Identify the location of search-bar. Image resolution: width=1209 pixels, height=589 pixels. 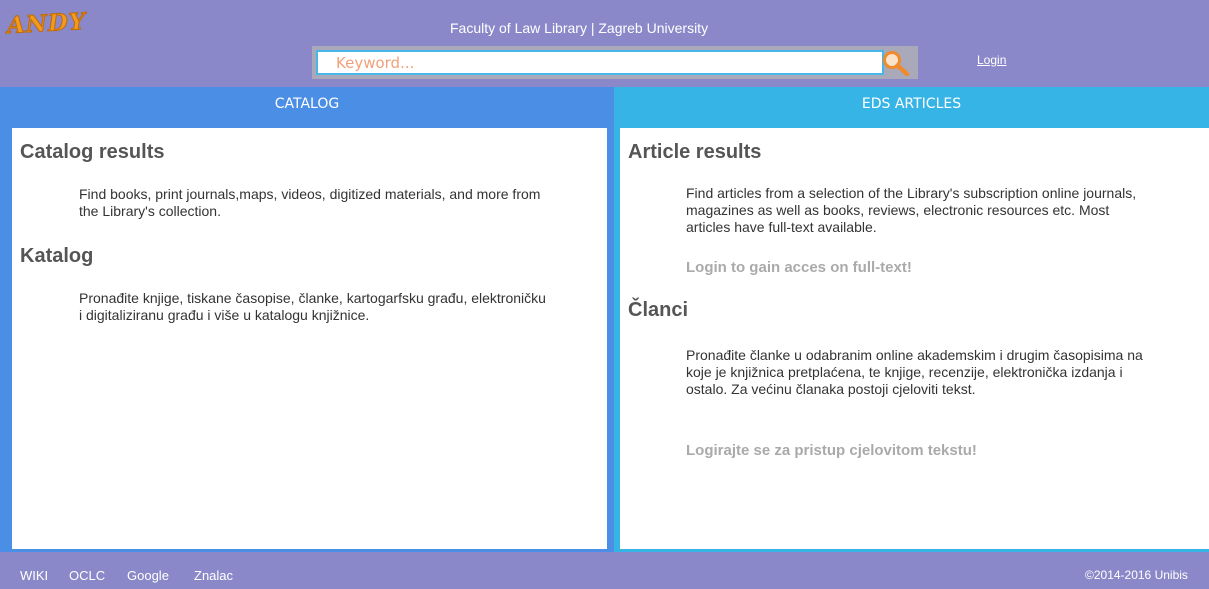
(615, 62).